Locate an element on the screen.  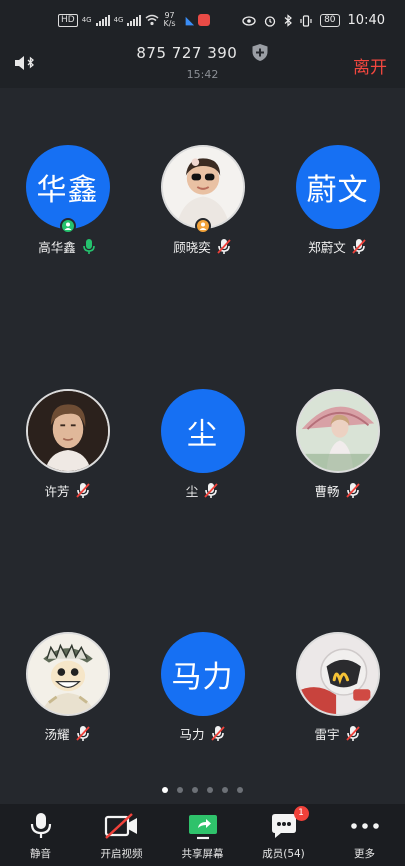
net-speed: 97 K/s is located at coordinates (169, 20).